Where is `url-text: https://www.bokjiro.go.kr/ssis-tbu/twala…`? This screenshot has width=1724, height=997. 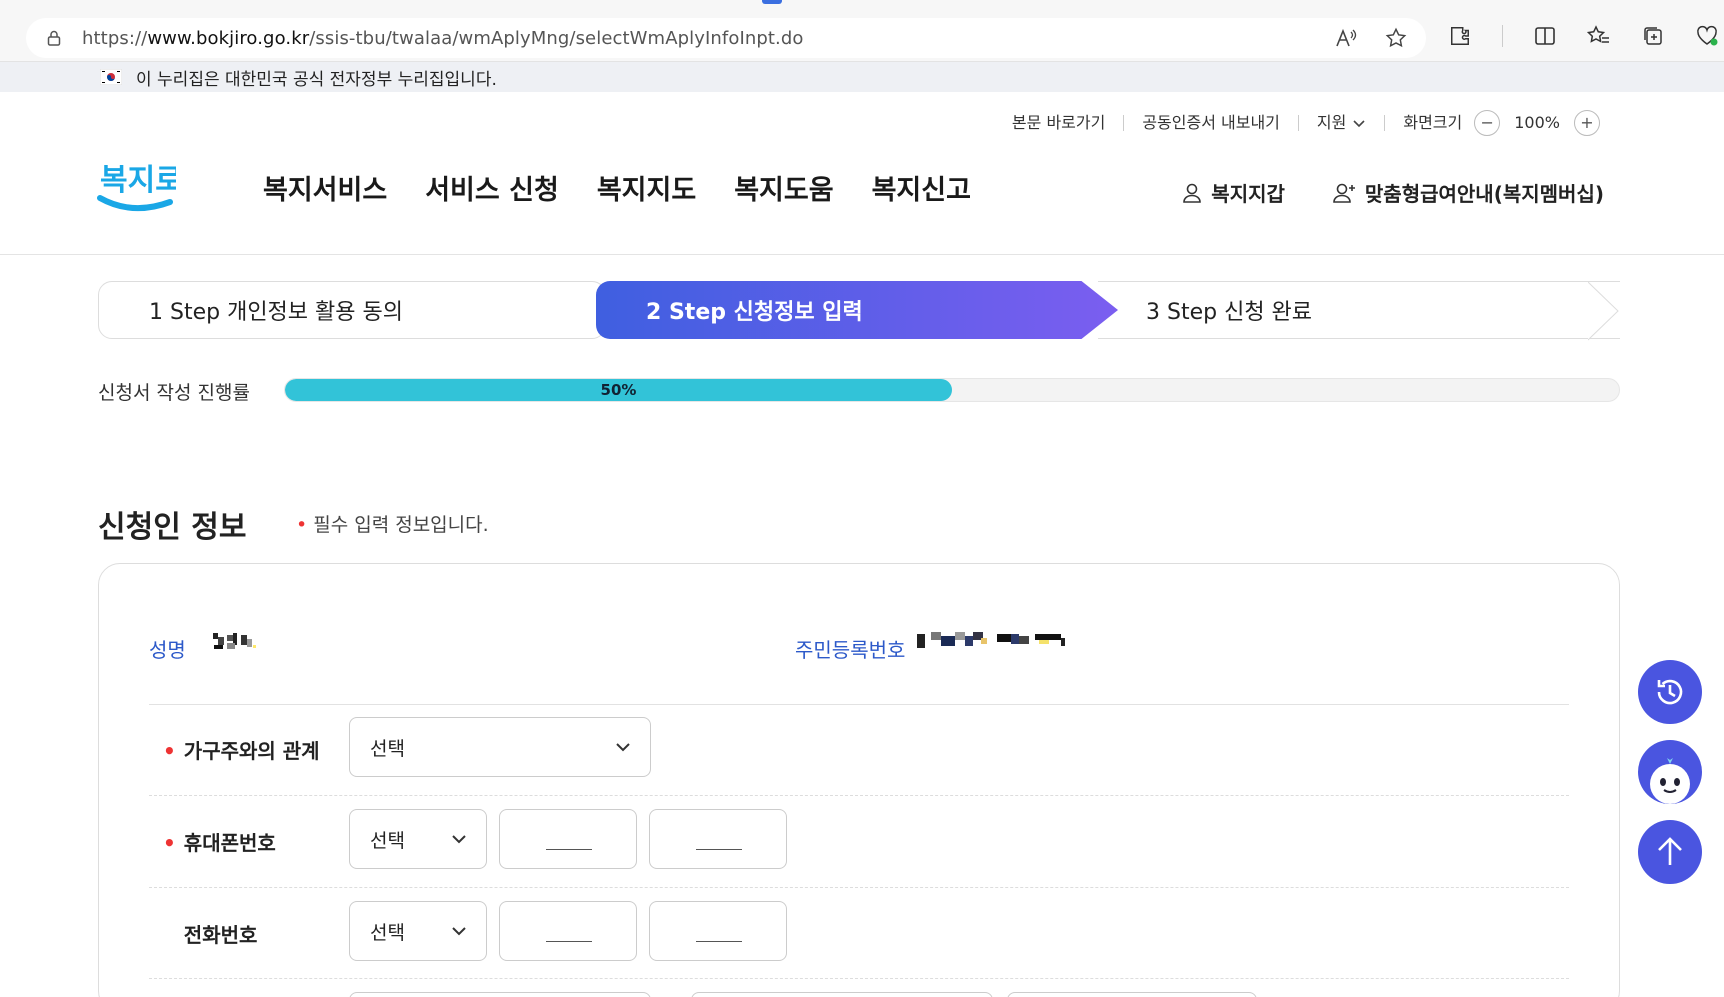 url-text: https://www.bokjiro.go.kr/ssis-tbu/twala… is located at coordinates (443, 38).